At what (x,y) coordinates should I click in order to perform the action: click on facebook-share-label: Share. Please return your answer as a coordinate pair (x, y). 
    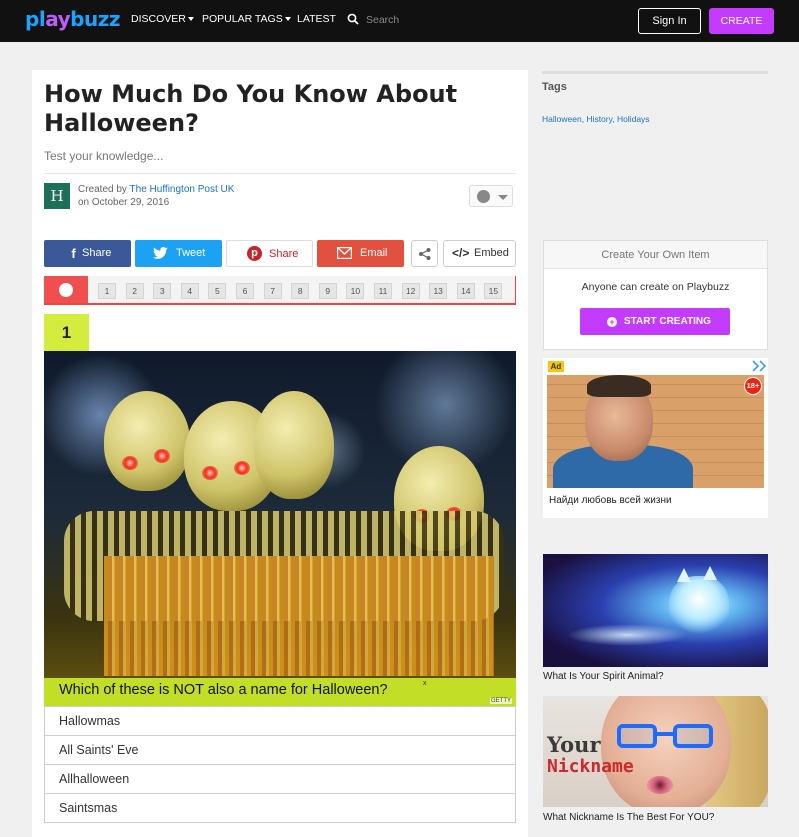
    Looking at the image, I should click on (97, 253).